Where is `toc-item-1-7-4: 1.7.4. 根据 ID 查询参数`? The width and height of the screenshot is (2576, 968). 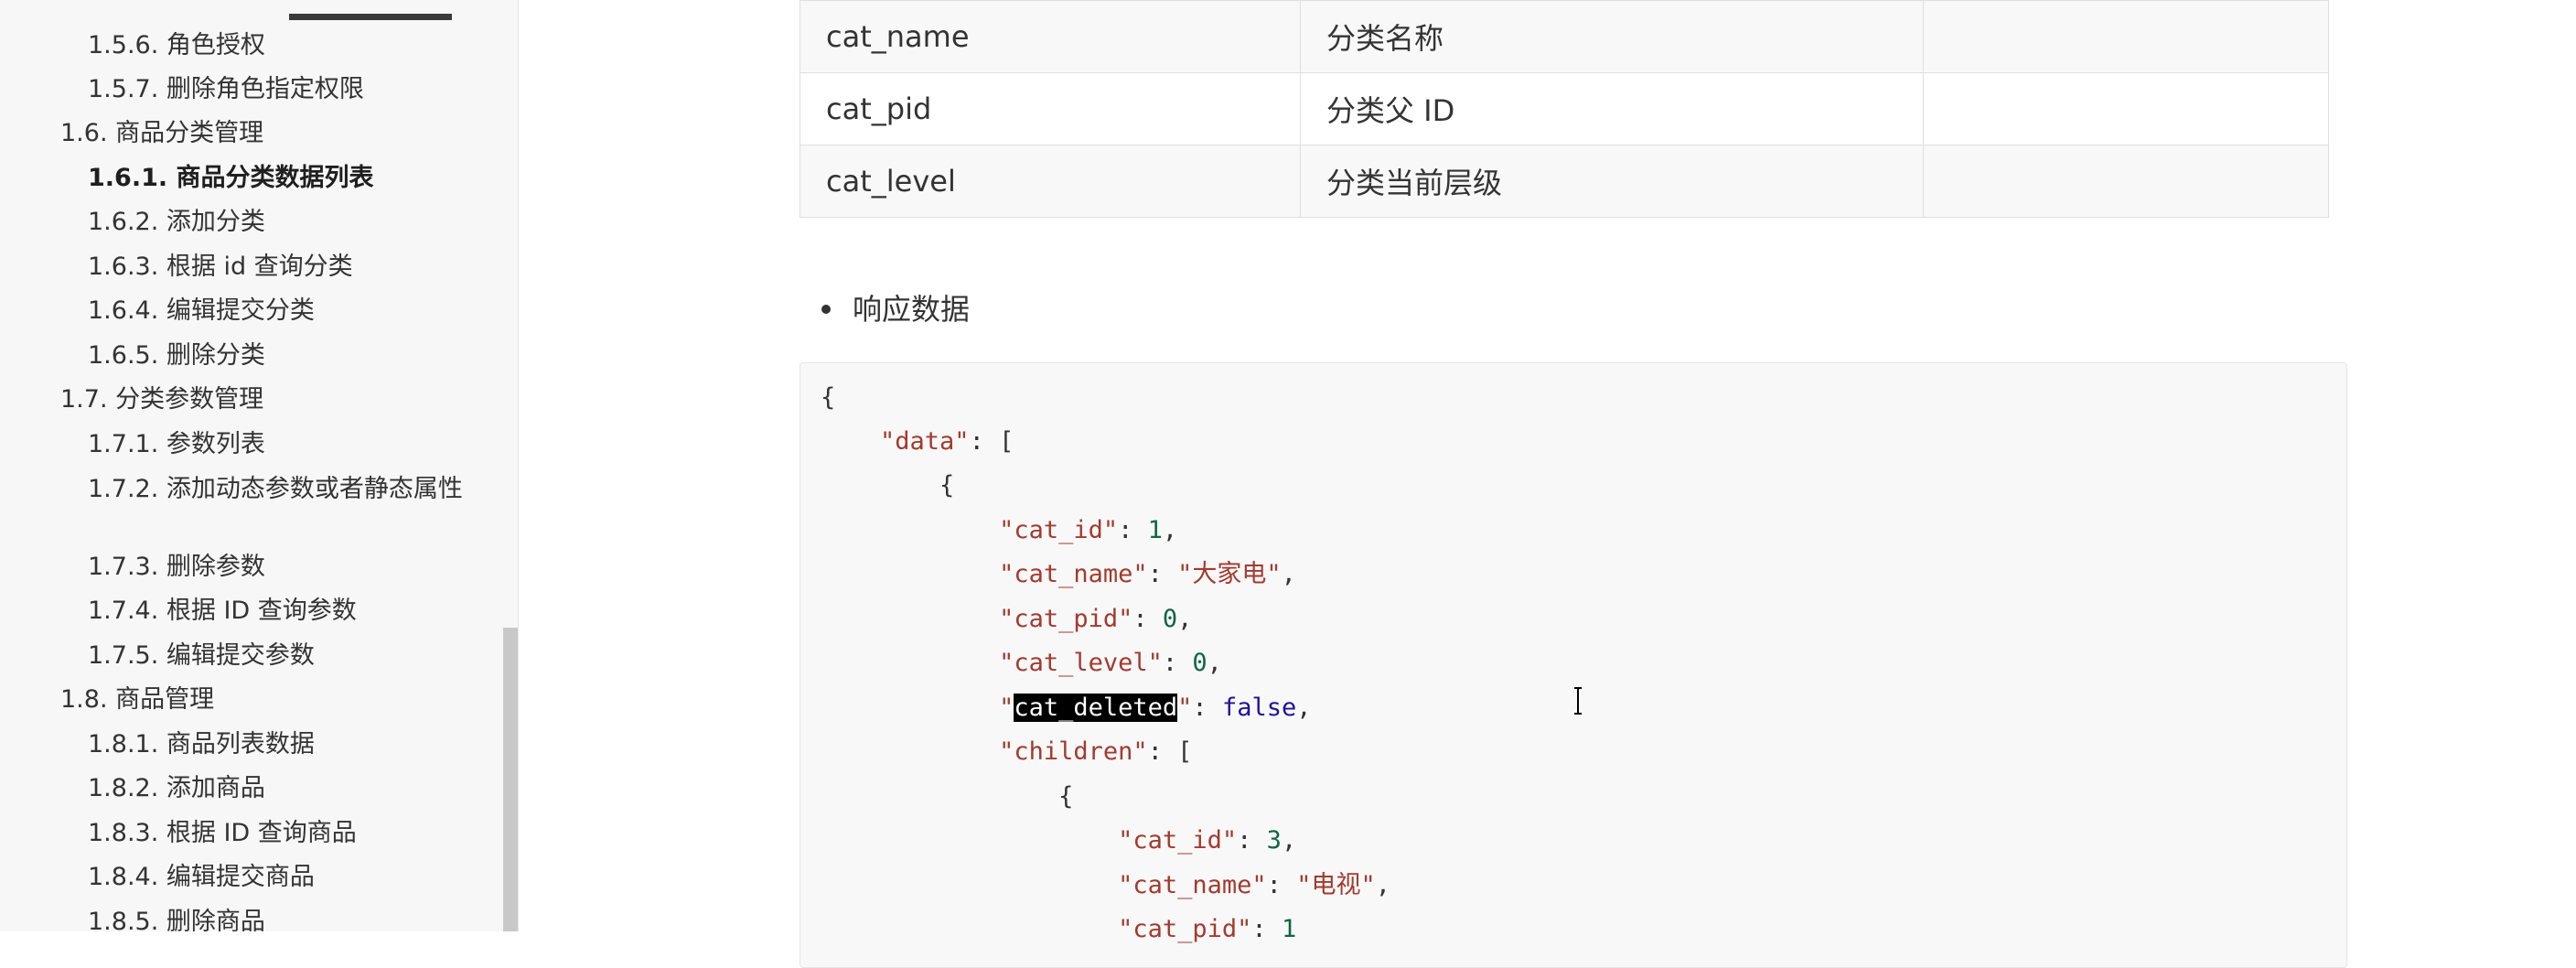 toc-item-1-7-4: 1.7.4. 根据 ID 查询参数 is located at coordinates (223, 611).